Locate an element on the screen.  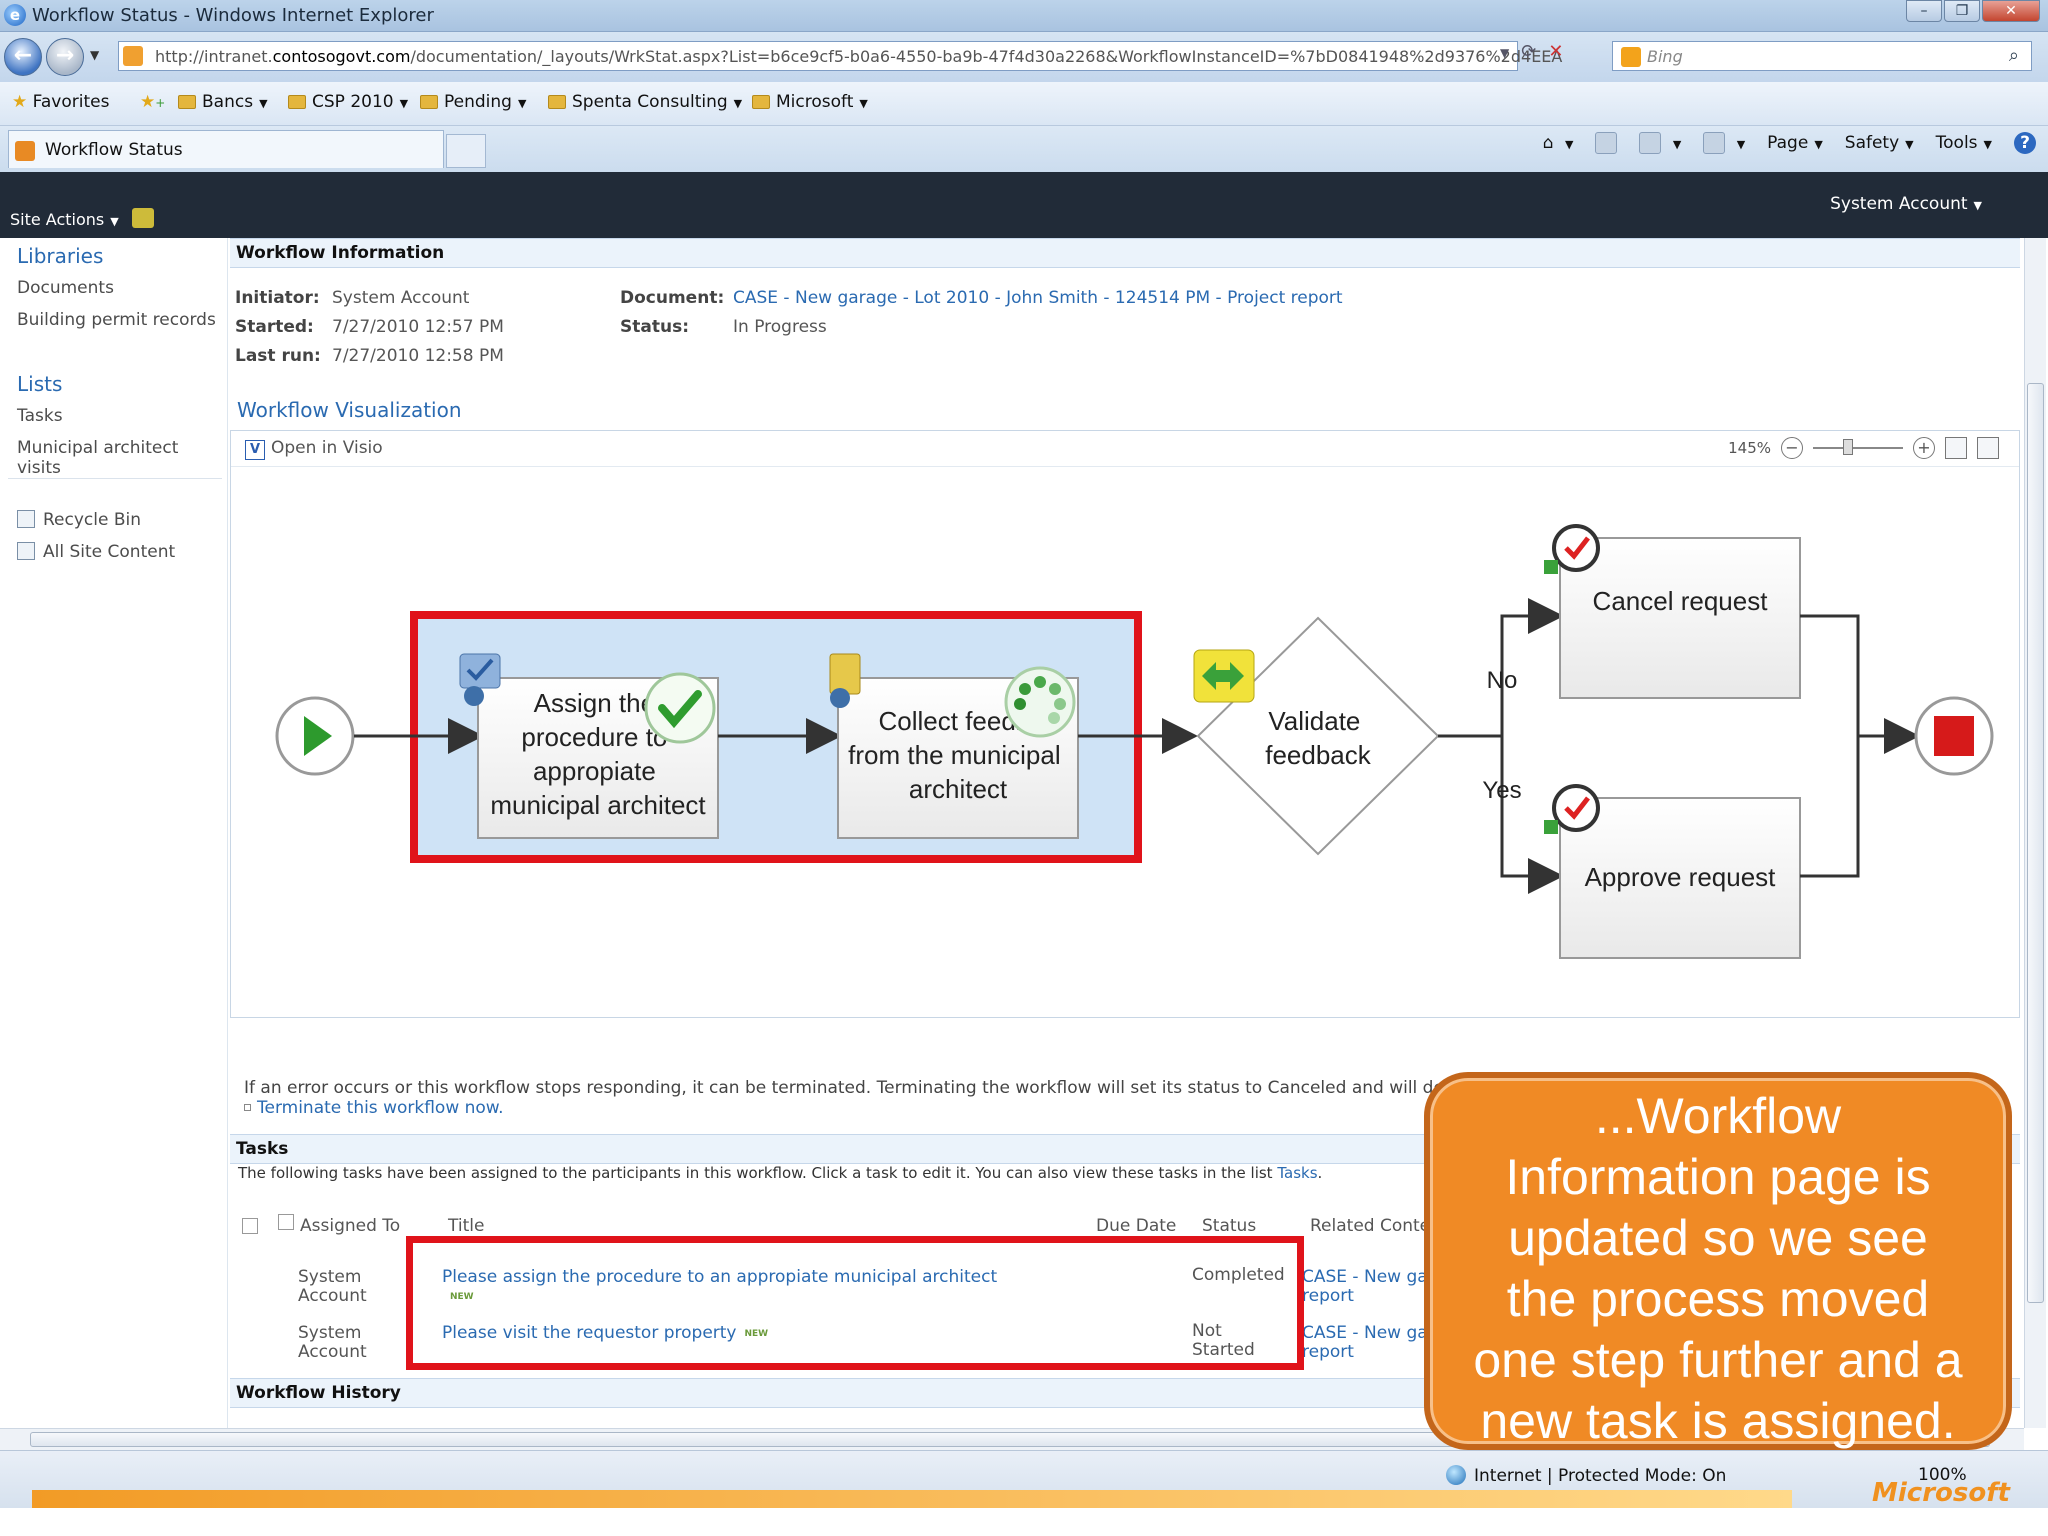
sharepoint-ribbon: Site Actions ▼ System Account ▼ is located at coordinates (1024, 205).